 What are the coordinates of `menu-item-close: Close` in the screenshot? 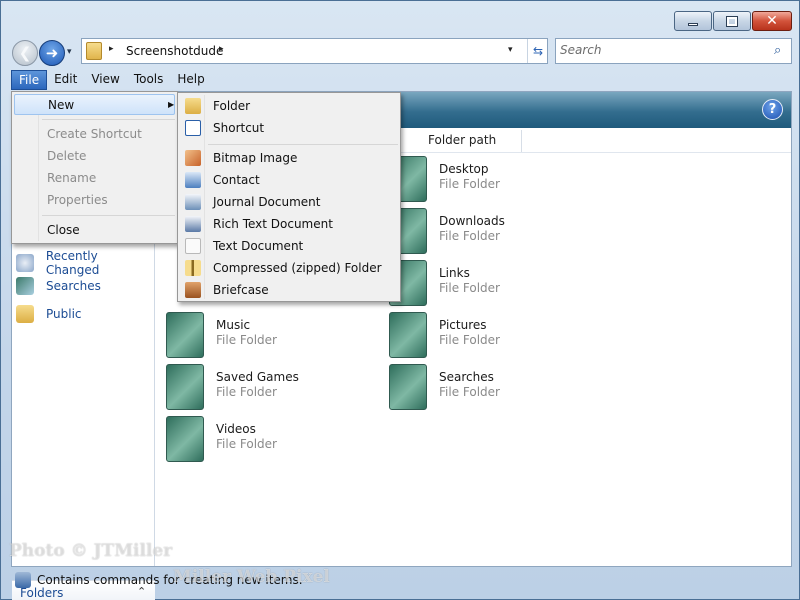 It's located at (94, 230).